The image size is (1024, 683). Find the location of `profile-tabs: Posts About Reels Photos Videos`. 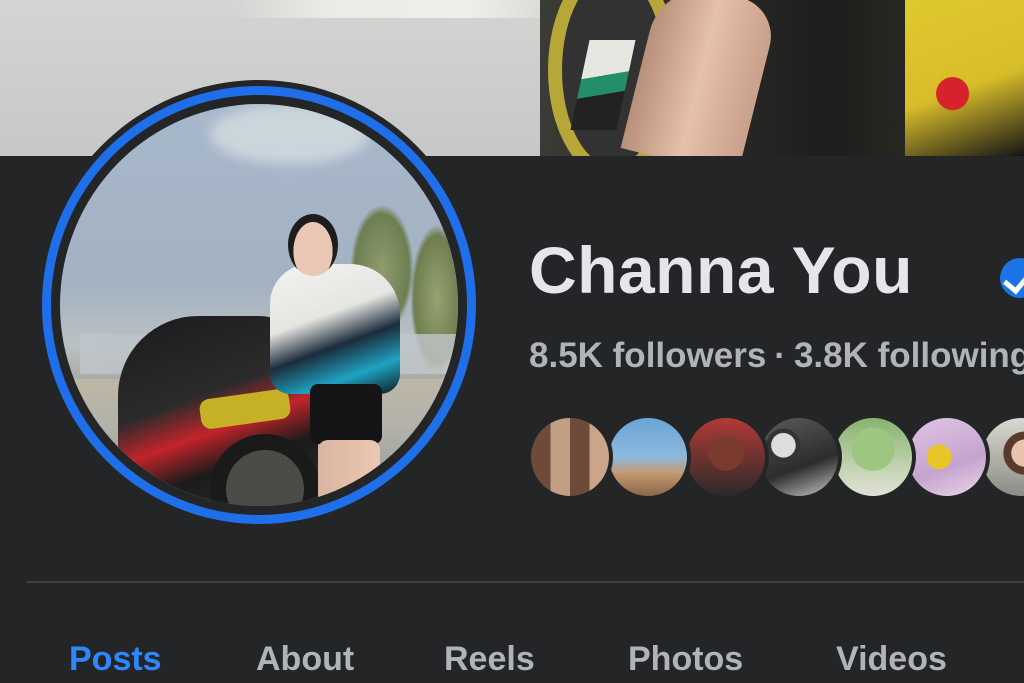

profile-tabs: Posts About Reels Photos Videos is located at coordinates (512, 661).